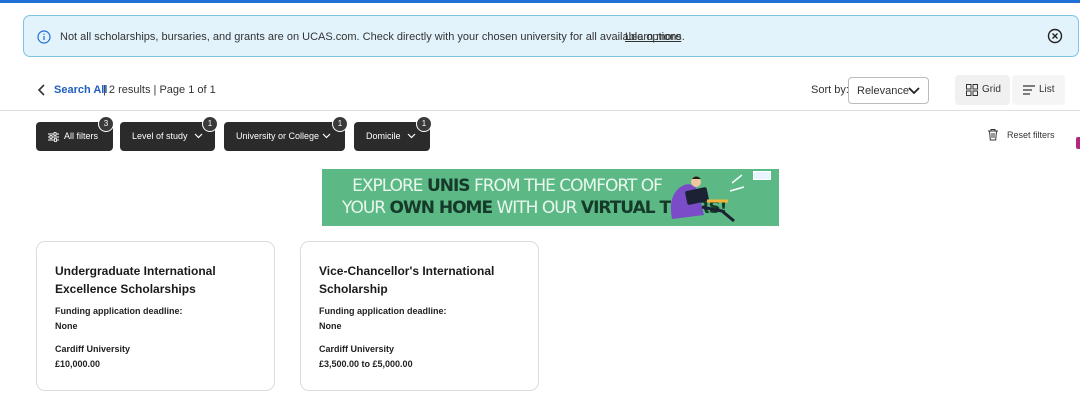 This screenshot has height=401, width=1080. I want to click on chevron-left-icon, so click(42, 90).